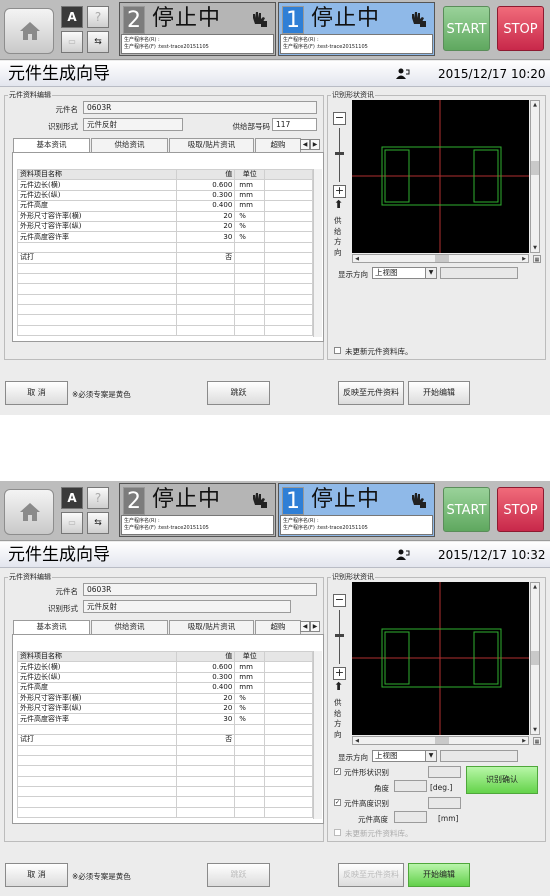 Image resolution: width=550 pixels, height=896 pixels. Describe the element at coordinates (337, 802) in the screenshot. I see `height-recog-checkbox: ✓` at that location.